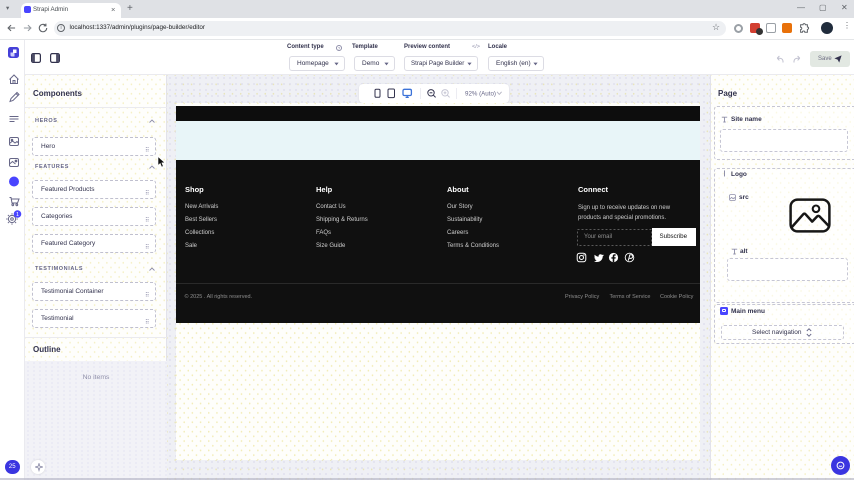  I want to click on svg-text: 92% (Auto), so click(480, 93).